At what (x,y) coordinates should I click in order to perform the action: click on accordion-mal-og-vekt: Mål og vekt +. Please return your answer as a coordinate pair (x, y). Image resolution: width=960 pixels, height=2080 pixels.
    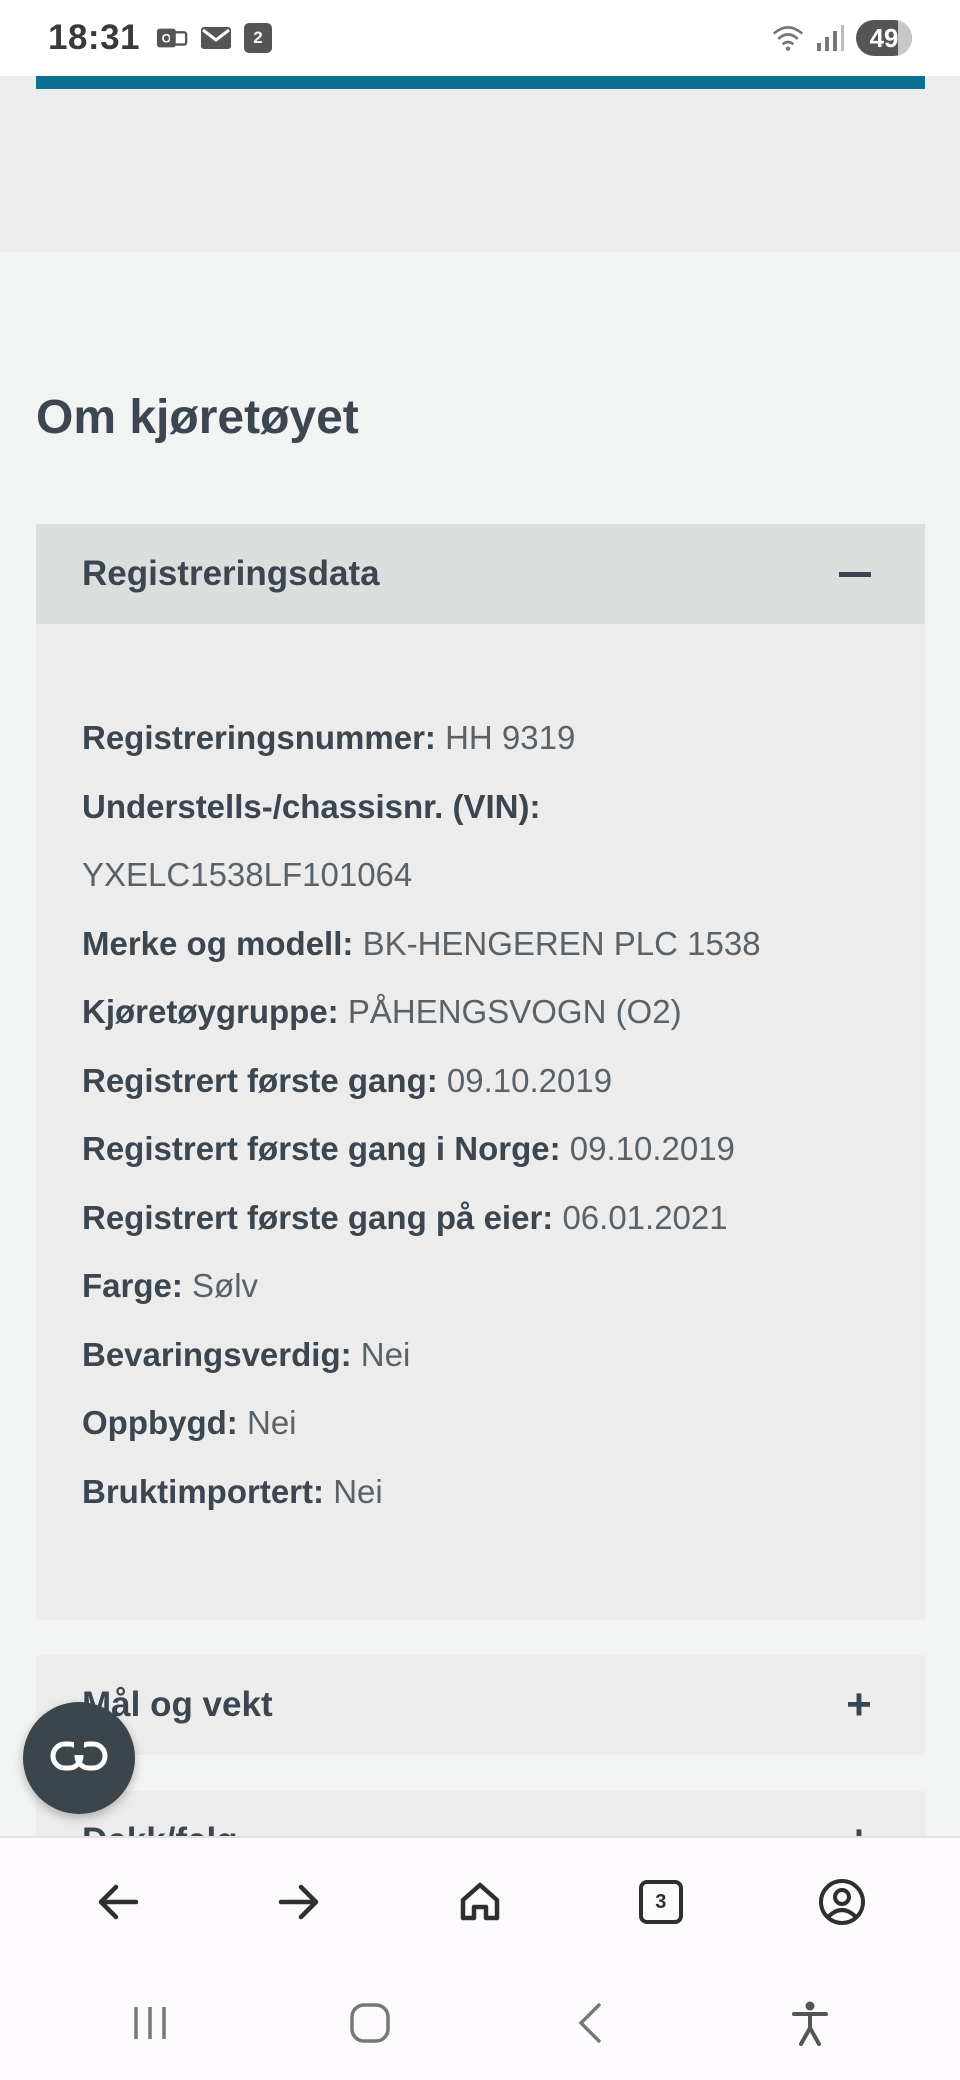
    Looking at the image, I should click on (480, 1705).